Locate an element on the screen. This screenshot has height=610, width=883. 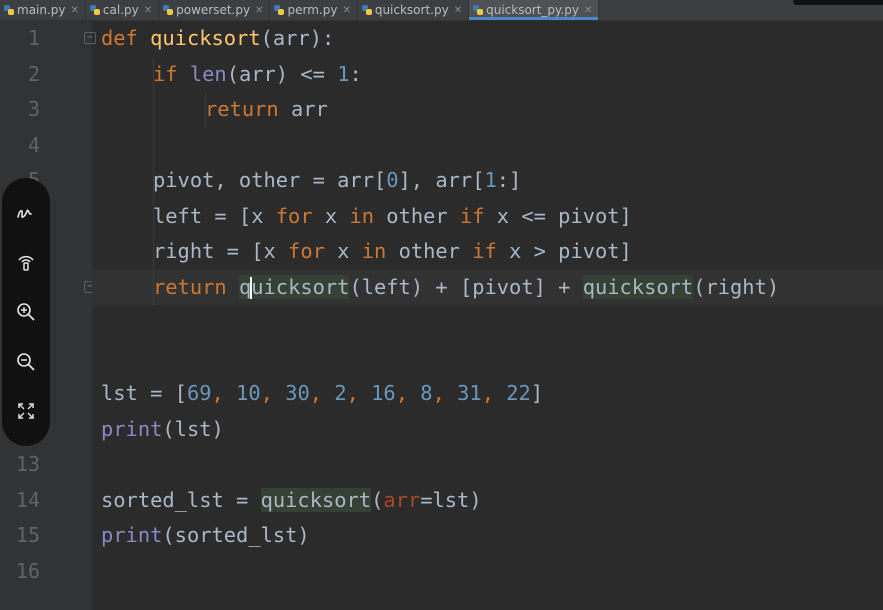
line-number: 16 is located at coordinates (27, 570).